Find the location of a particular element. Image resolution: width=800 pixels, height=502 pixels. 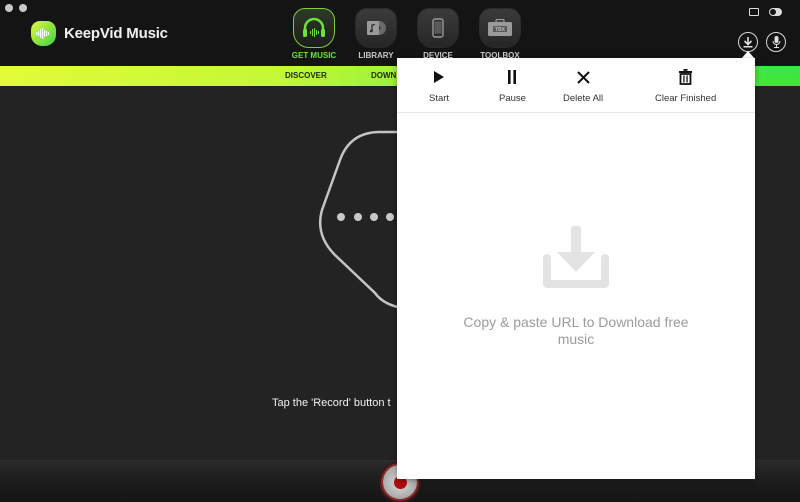

window-controls is located at coordinates (16, 8).